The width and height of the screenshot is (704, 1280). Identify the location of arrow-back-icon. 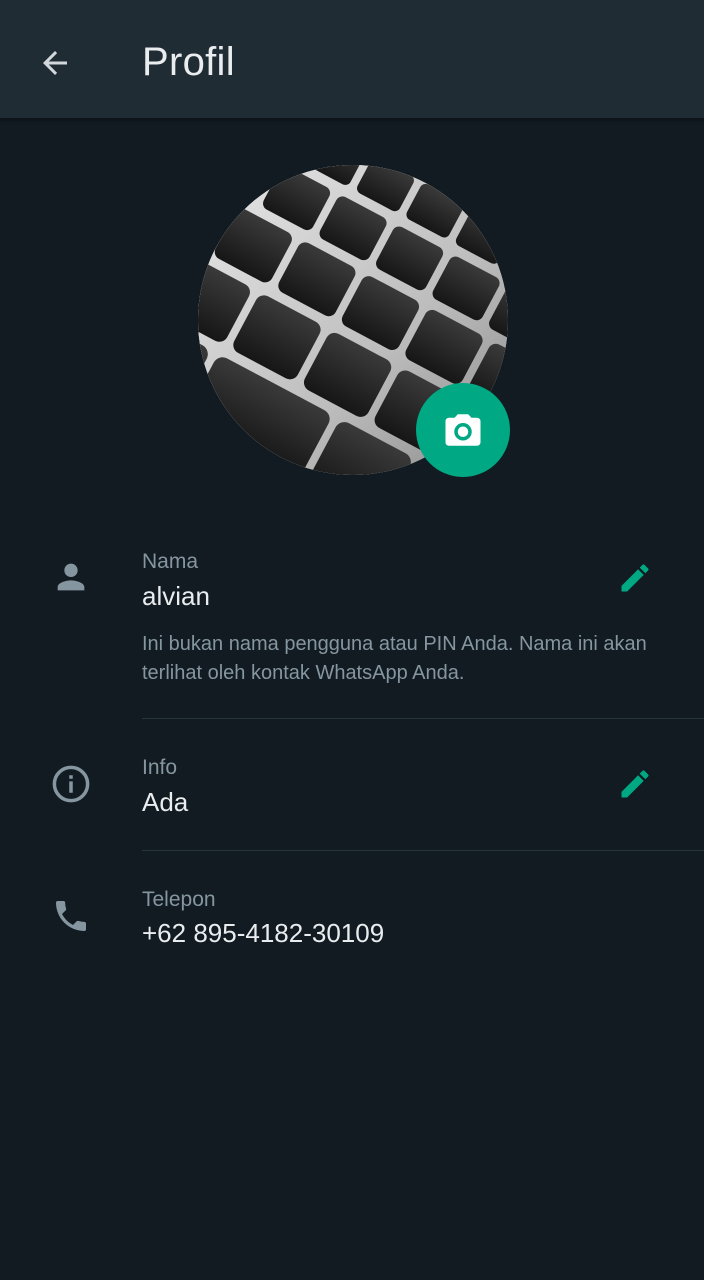
(55, 63).